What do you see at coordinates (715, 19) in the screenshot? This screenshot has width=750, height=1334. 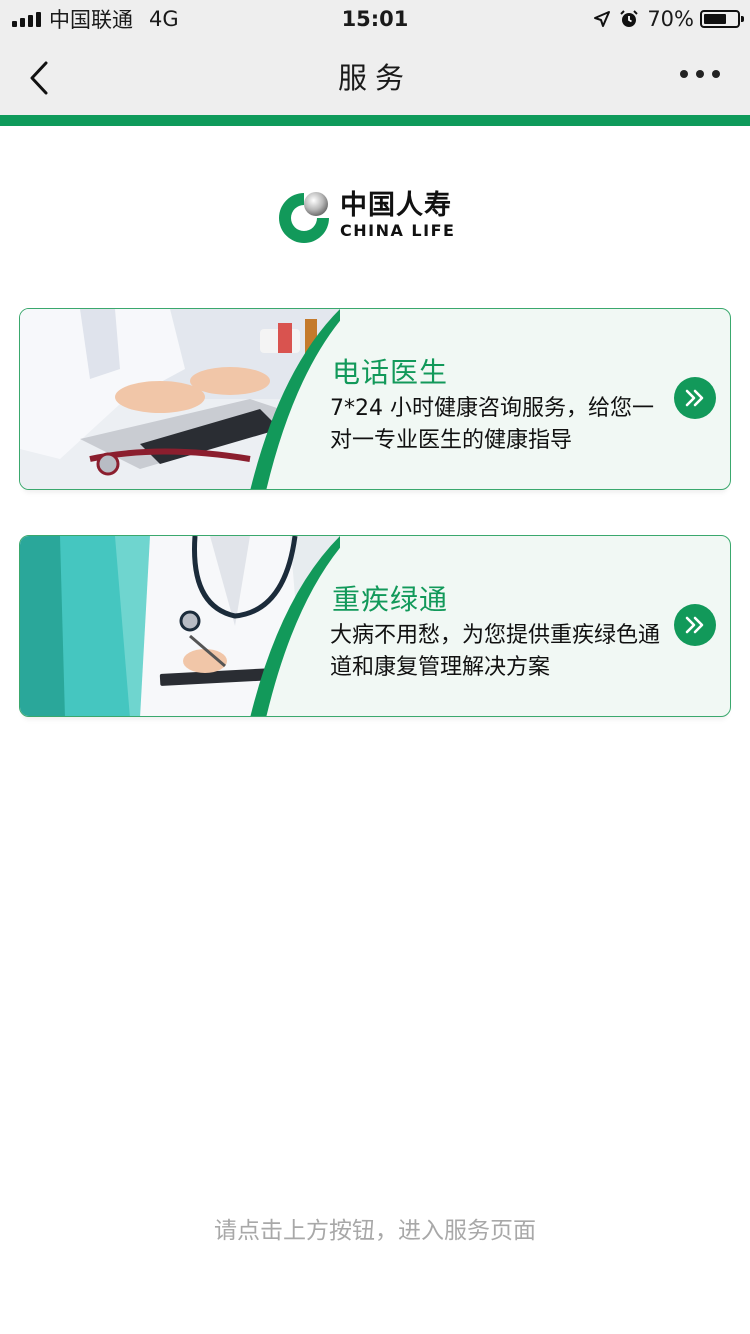 I see `battery-fill` at bounding box center [715, 19].